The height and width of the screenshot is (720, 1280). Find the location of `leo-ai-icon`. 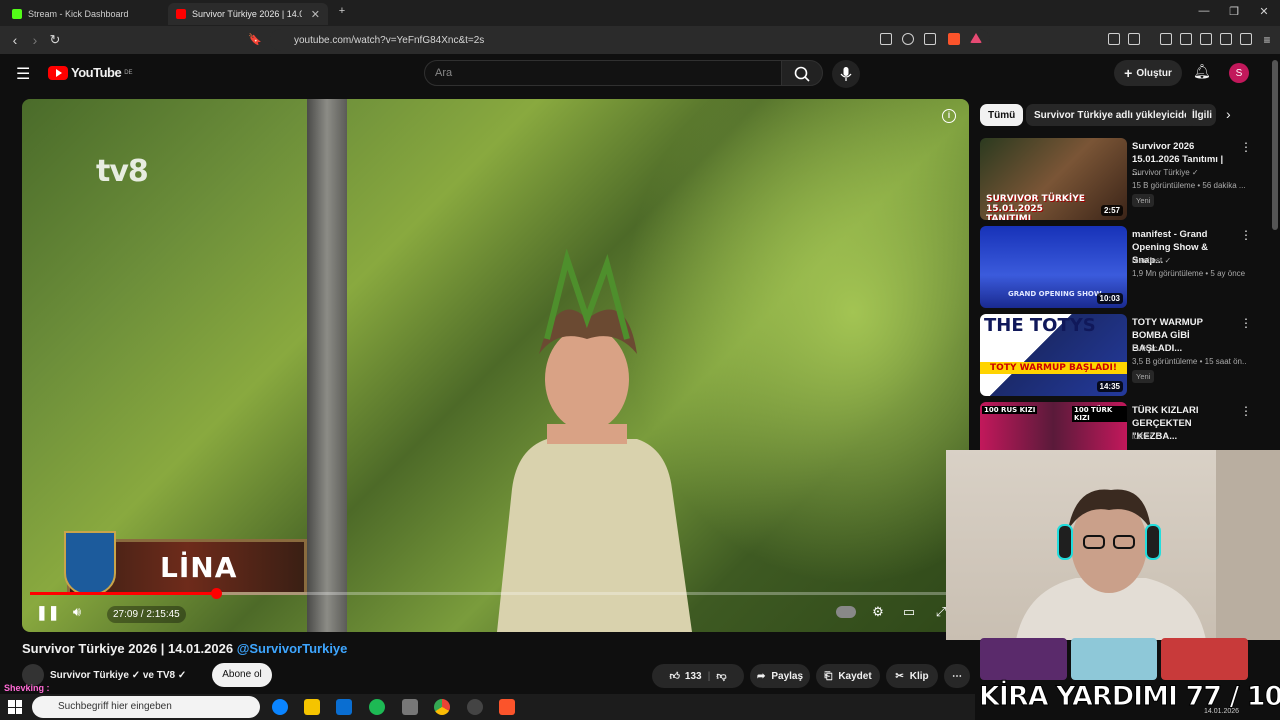

leo-ai-icon is located at coordinates (1226, 39).